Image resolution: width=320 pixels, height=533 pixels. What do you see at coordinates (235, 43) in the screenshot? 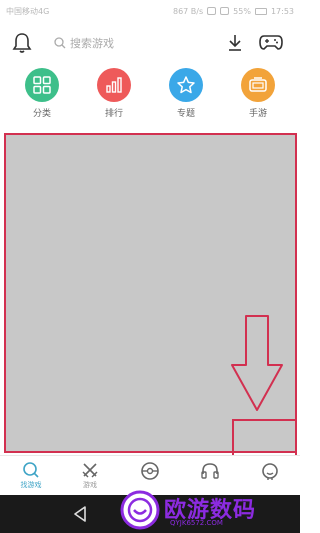
I see `download-icon` at bounding box center [235, 43].